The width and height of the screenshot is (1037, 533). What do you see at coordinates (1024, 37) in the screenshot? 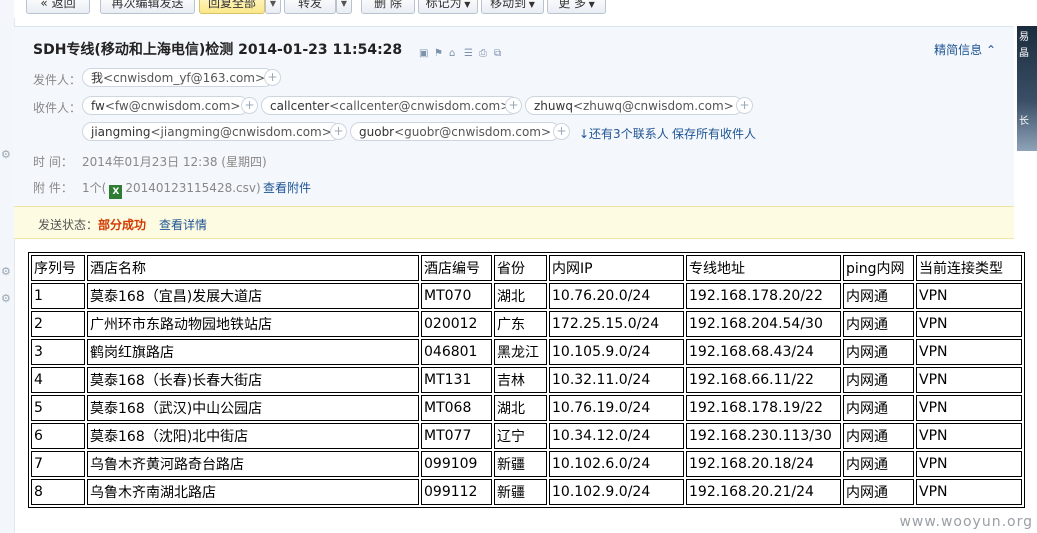
I see `ad-text: 易` at bounding box center [1024, 37].